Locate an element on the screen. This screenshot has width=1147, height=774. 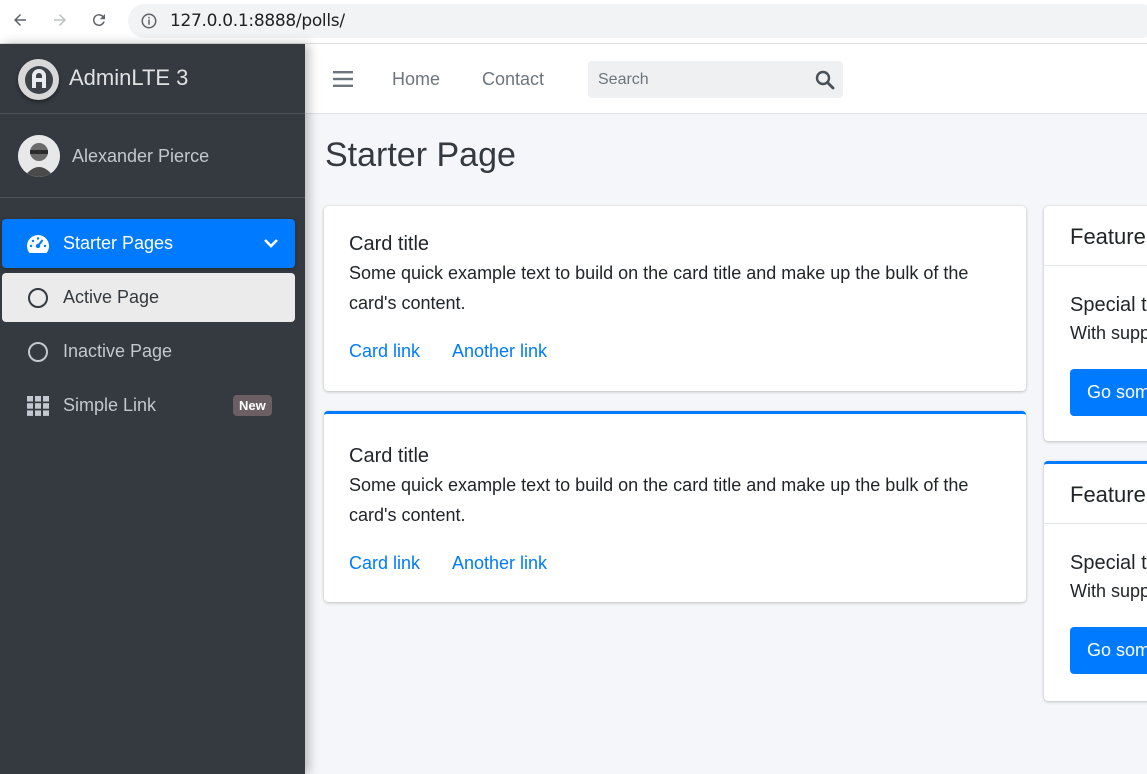
sidebar-item-simple-link: Simple Link New is located at coordinates (148, 405).